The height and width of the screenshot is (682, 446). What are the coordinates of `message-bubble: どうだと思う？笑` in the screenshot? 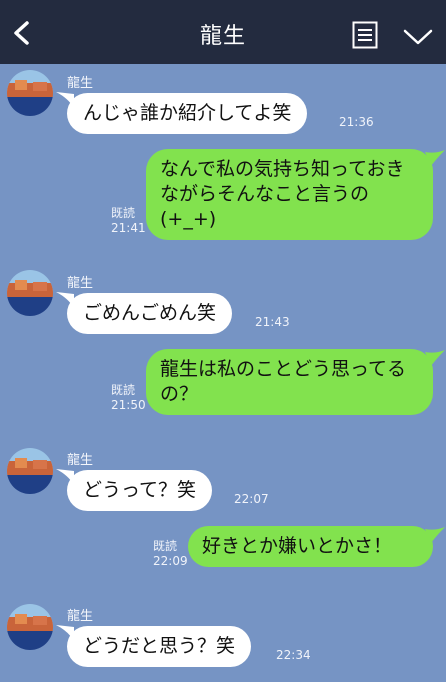 It's located at (159, 646).